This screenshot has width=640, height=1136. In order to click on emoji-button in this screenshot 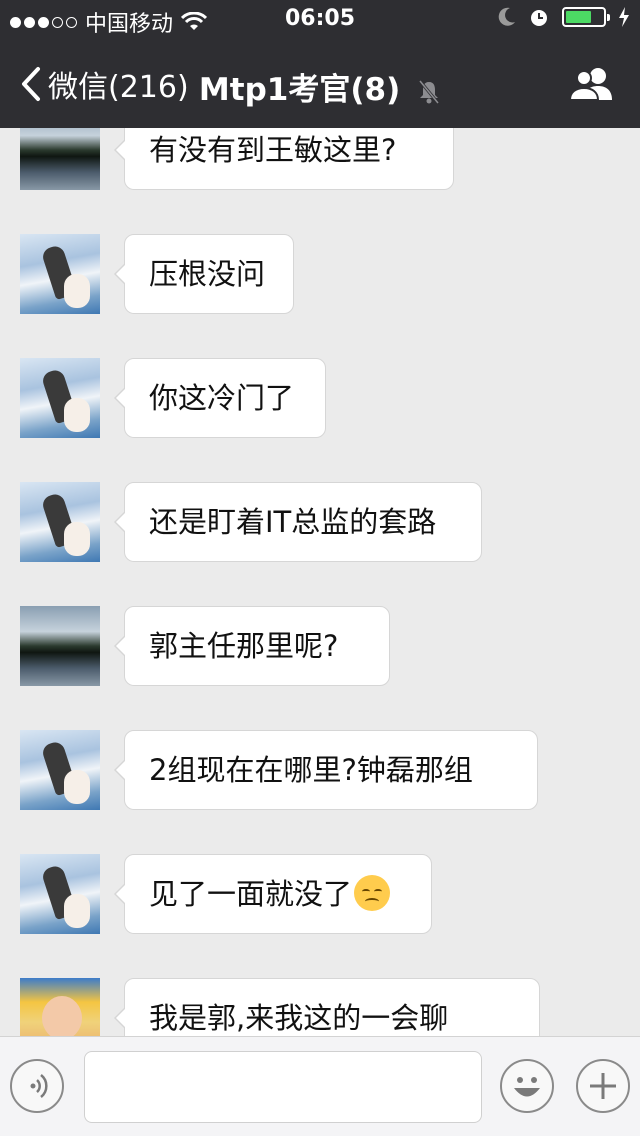, I will do `click(527, 1086)`.